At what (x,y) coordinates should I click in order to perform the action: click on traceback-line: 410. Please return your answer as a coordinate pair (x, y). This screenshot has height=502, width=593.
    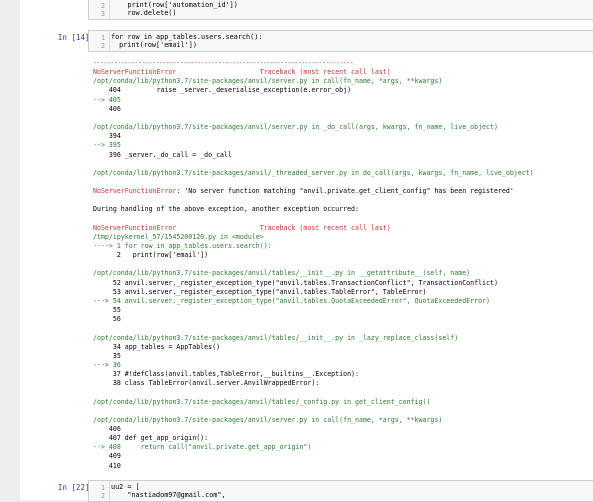
    Looking at the image, I should click on (107, 465).